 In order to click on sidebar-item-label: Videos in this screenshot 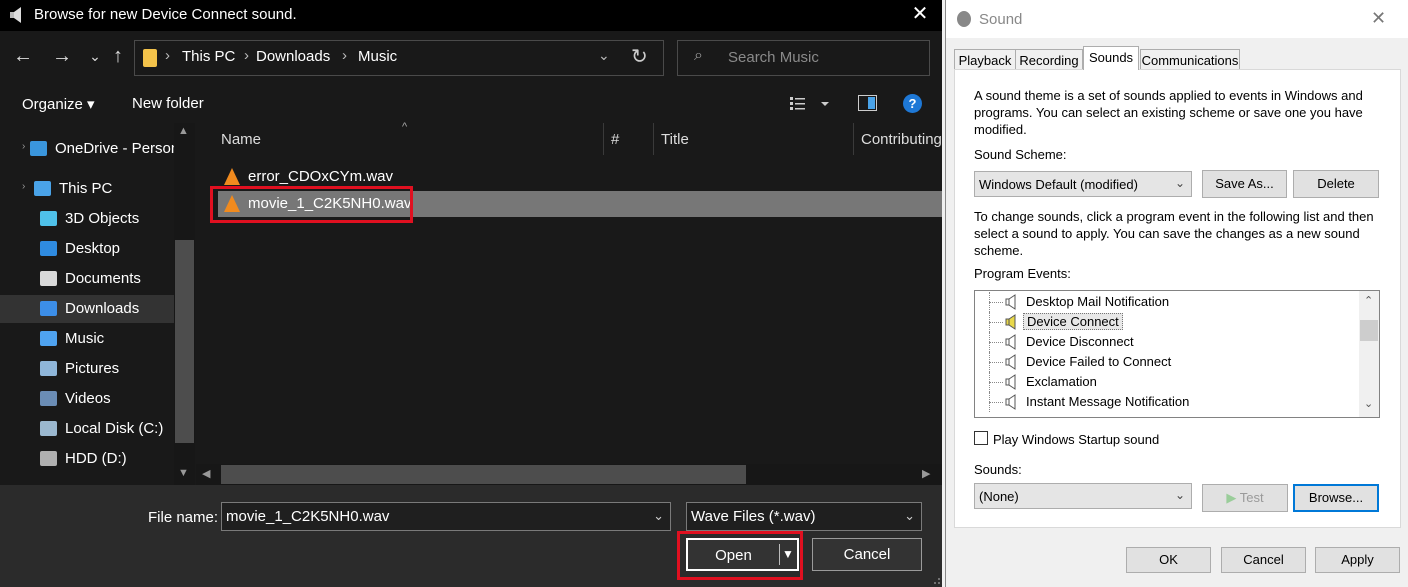, I will do `click(88, 398)`.